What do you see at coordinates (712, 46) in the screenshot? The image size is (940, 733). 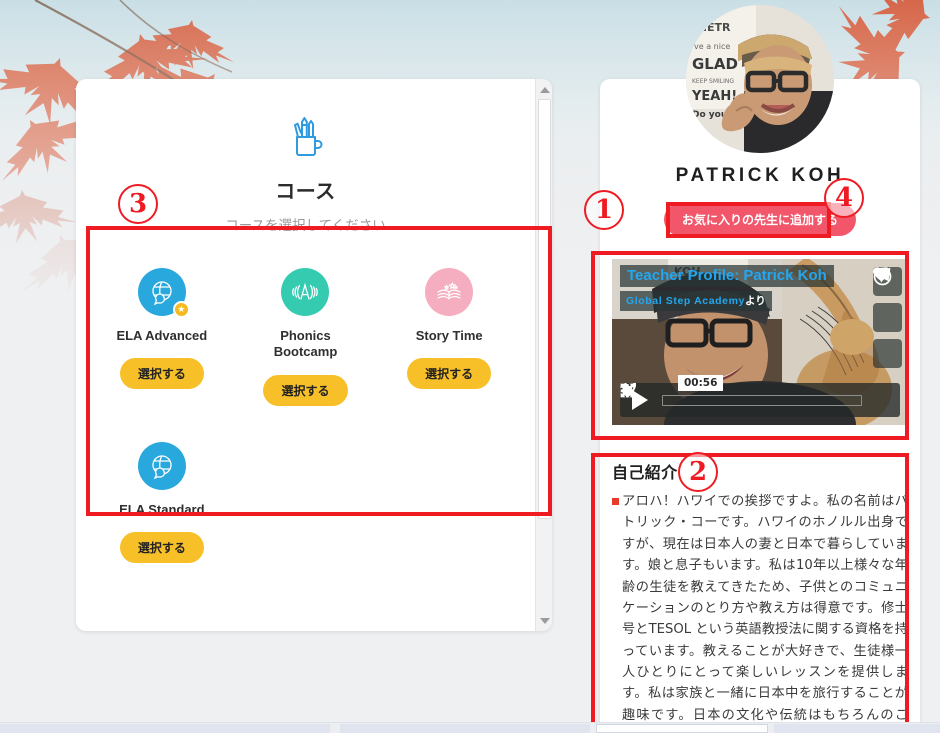 I see `svg-text: ve a nice` at bounding box center [712, 46].